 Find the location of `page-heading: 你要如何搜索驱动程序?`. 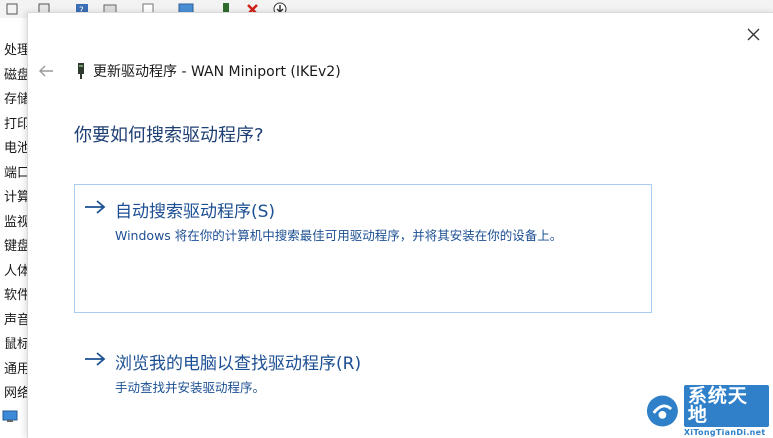

page-heading: 你要如何搜索驱动程序? is located at coordinates (169, 135).